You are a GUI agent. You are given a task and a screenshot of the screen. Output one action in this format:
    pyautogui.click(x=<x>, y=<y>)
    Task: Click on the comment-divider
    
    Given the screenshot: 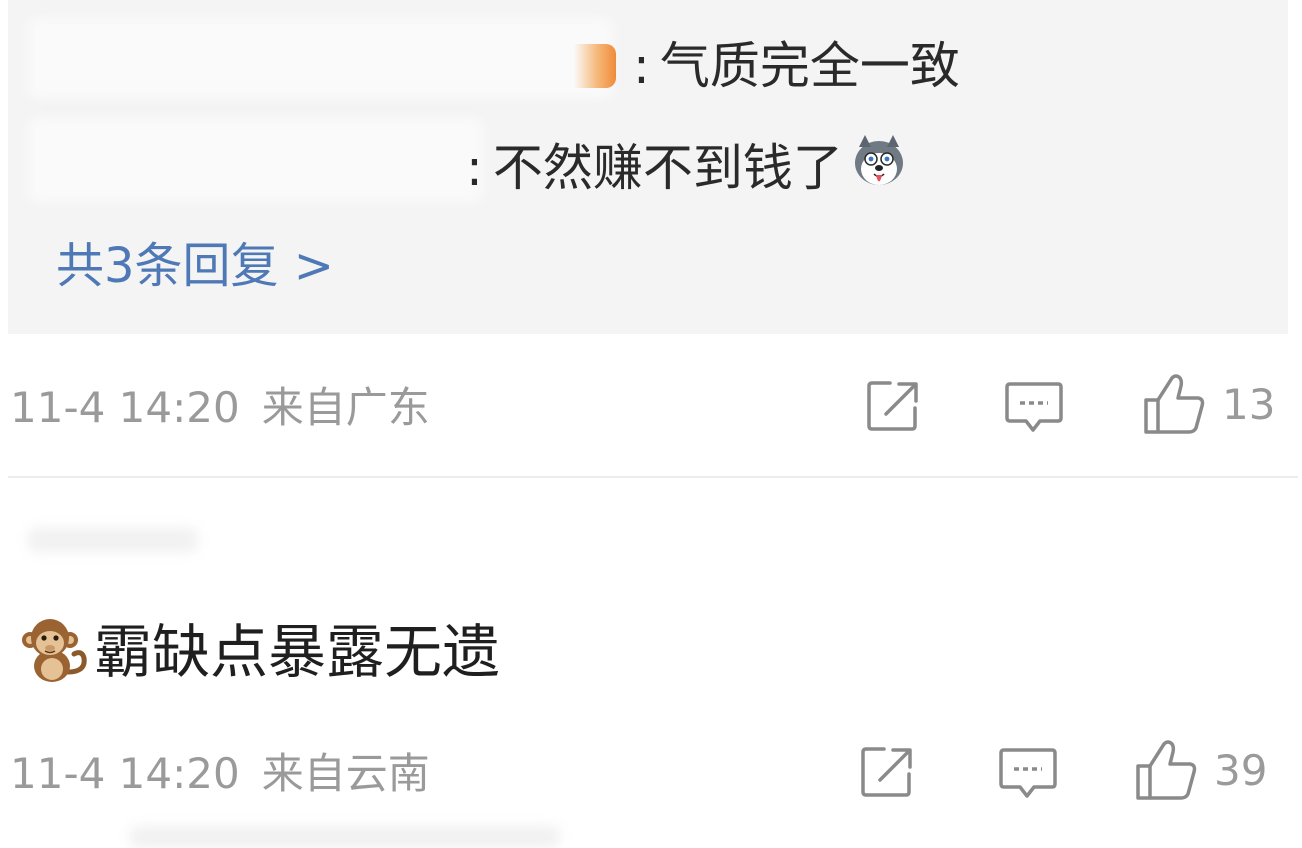 What is the action you would take?
    pyautogui.click(x=653, y=477)
    